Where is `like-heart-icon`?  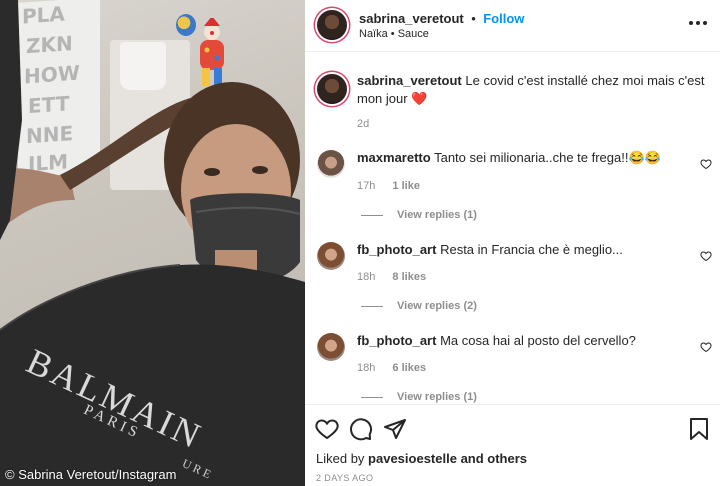
like-heart-icon is located at coordinates (327, 429).